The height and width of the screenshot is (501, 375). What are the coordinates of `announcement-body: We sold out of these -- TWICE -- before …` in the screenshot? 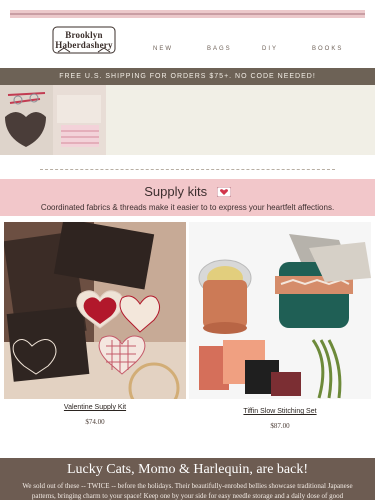 It's located at (187, 491).